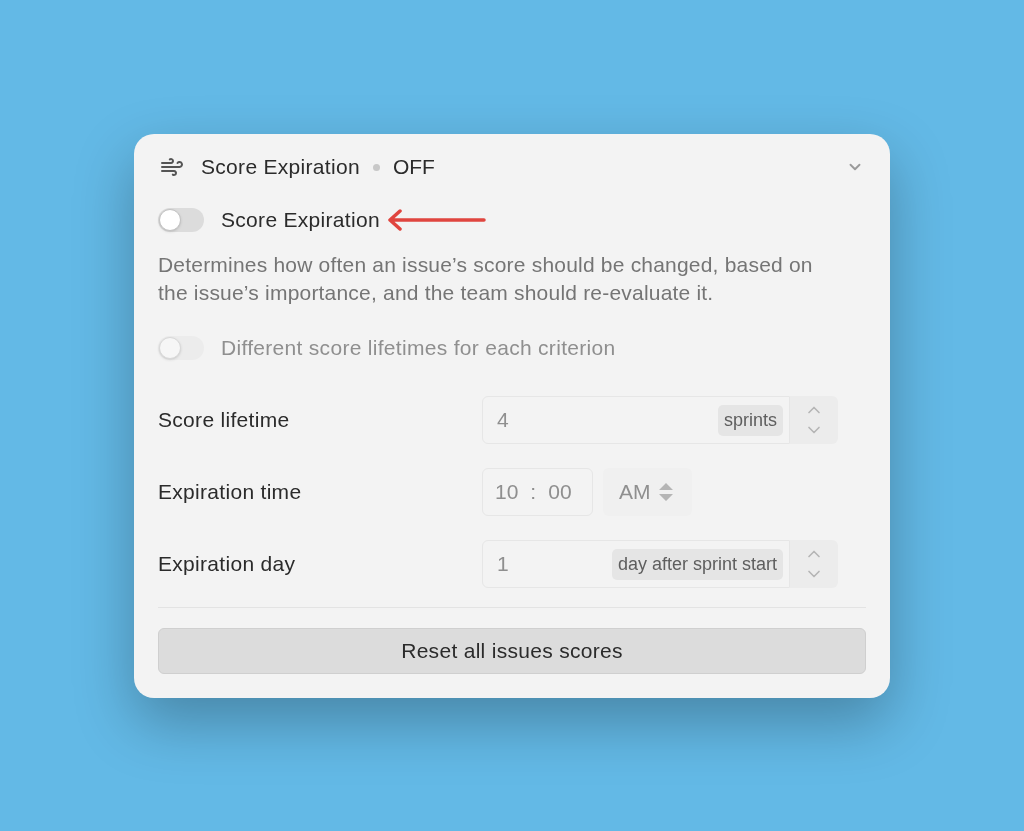 This screenshot has width=1024, height=831. What do you see at coordinates (418, 348) in the screenshot?
I see `toggle-label: Different score lifetimes for each criterion` at bounding box center [418, 348].